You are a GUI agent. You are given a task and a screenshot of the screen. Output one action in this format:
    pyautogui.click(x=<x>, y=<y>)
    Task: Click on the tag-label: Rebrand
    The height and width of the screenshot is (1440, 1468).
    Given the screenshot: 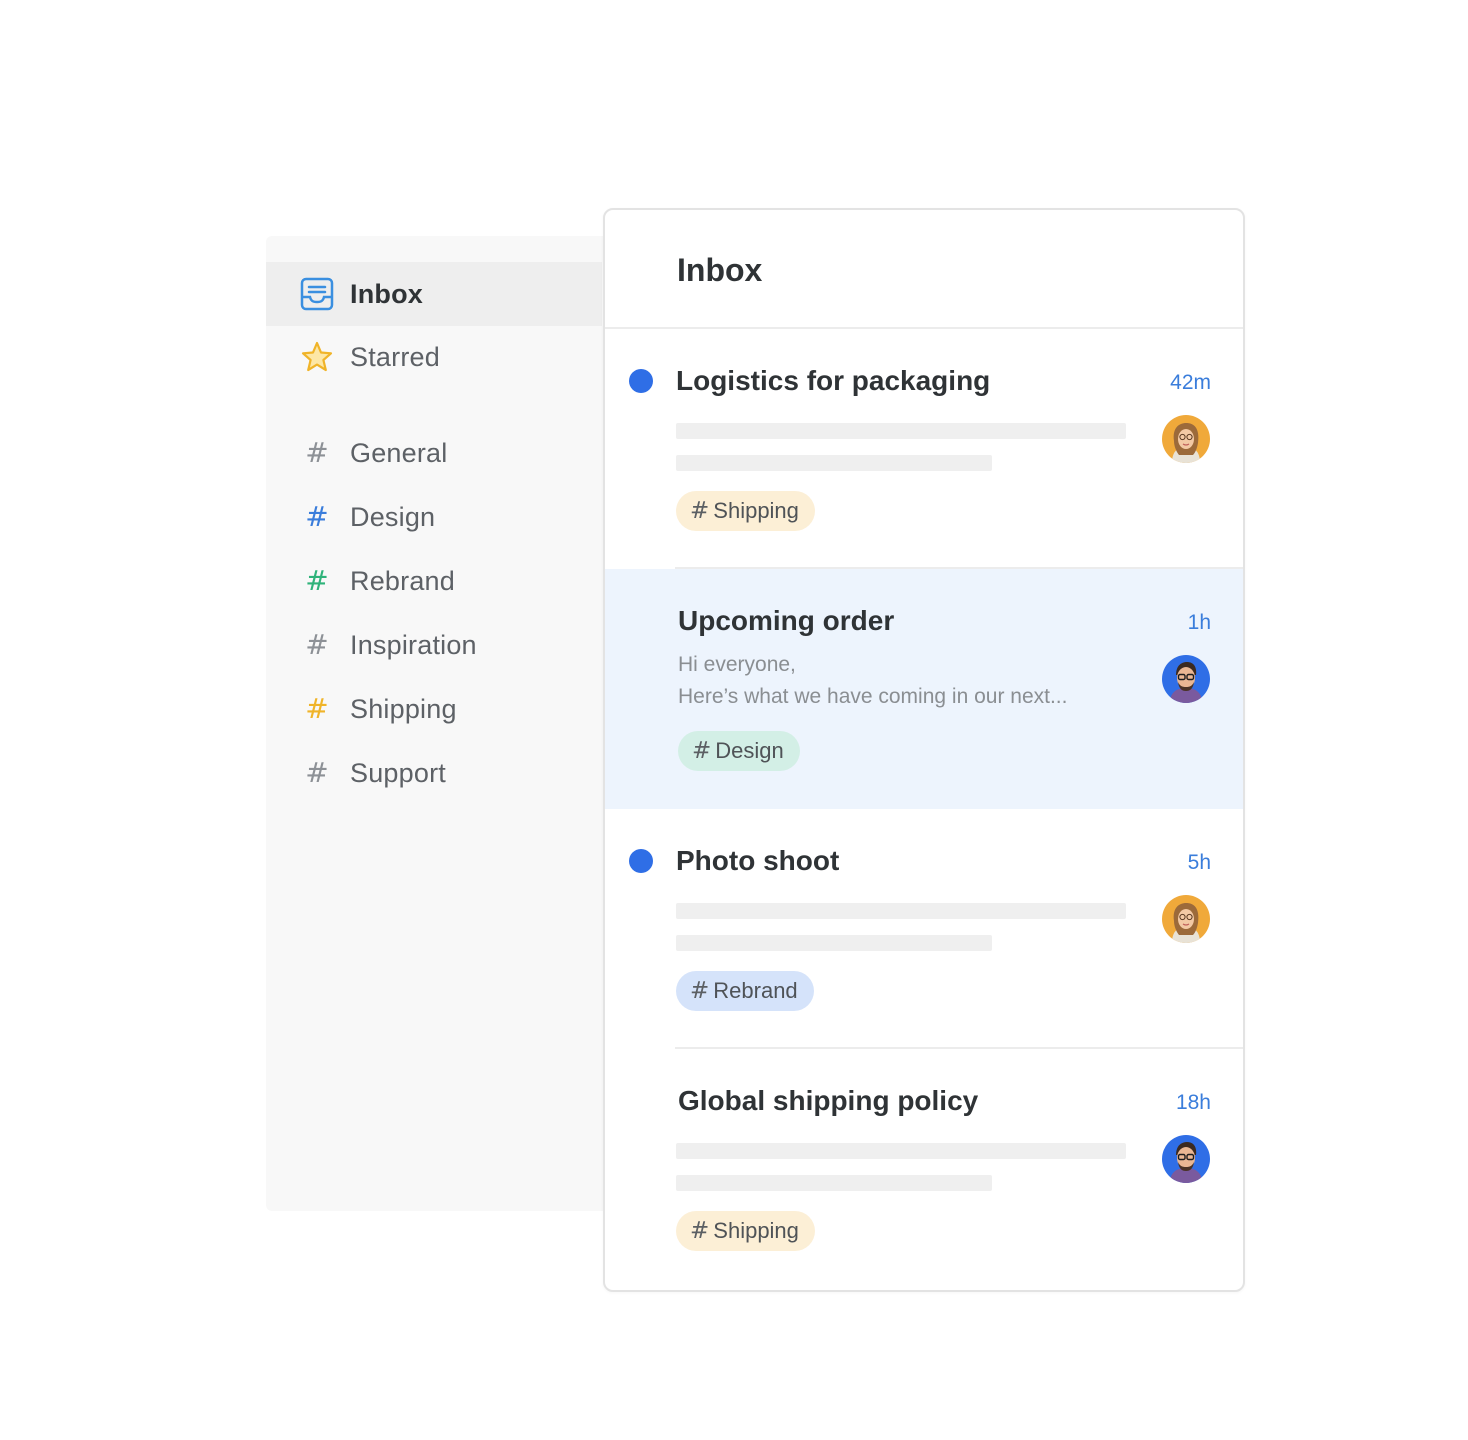 What is the action you would take?
    pyautogui.click(x=755, y=990)
    